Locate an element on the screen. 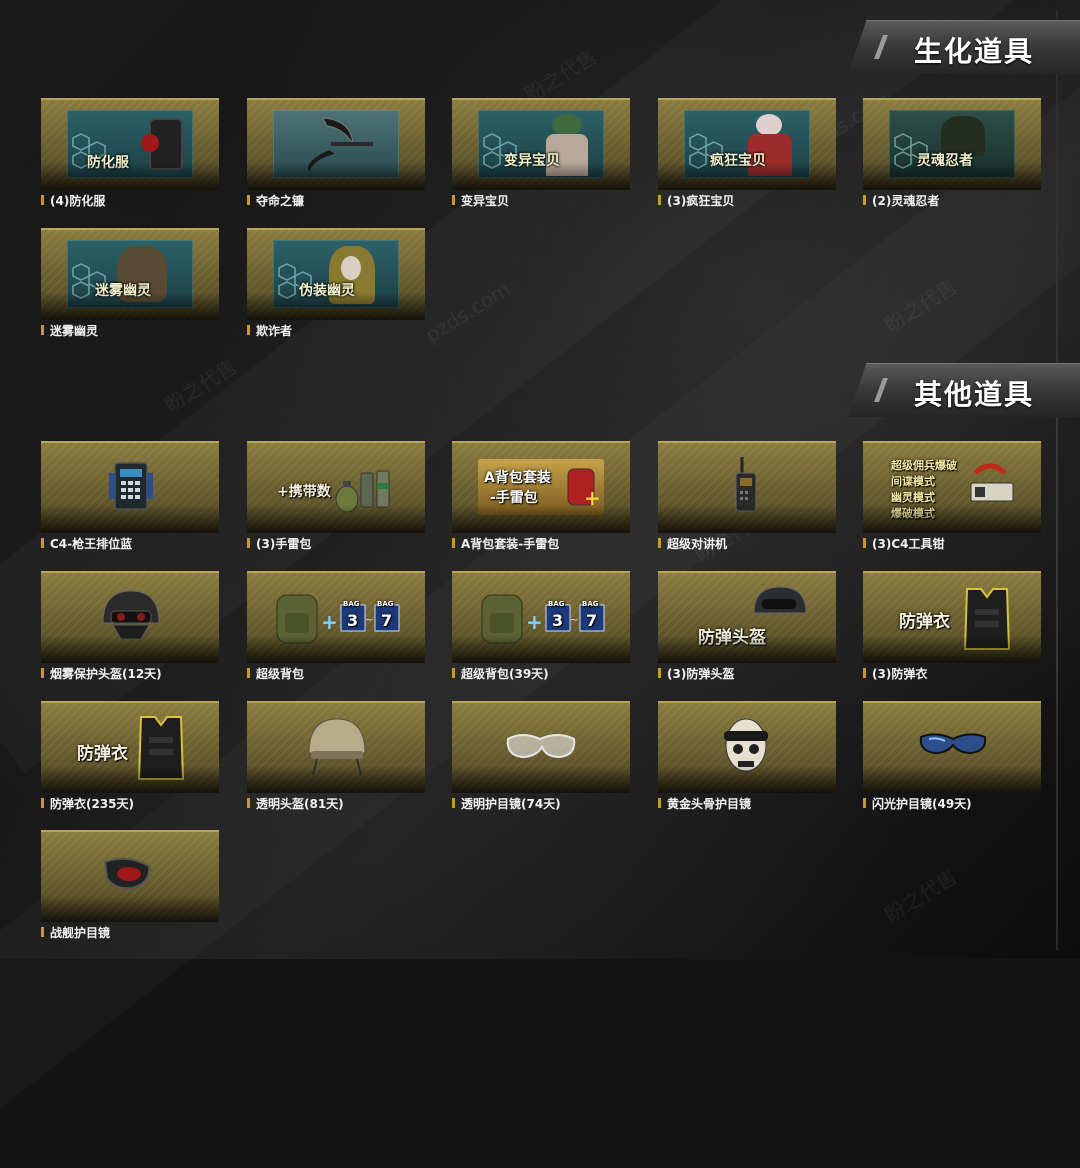 The height and width of the screenshot is (1168, 1080). item-card: 伪装幽灵 is located at coordinates (336, 274).